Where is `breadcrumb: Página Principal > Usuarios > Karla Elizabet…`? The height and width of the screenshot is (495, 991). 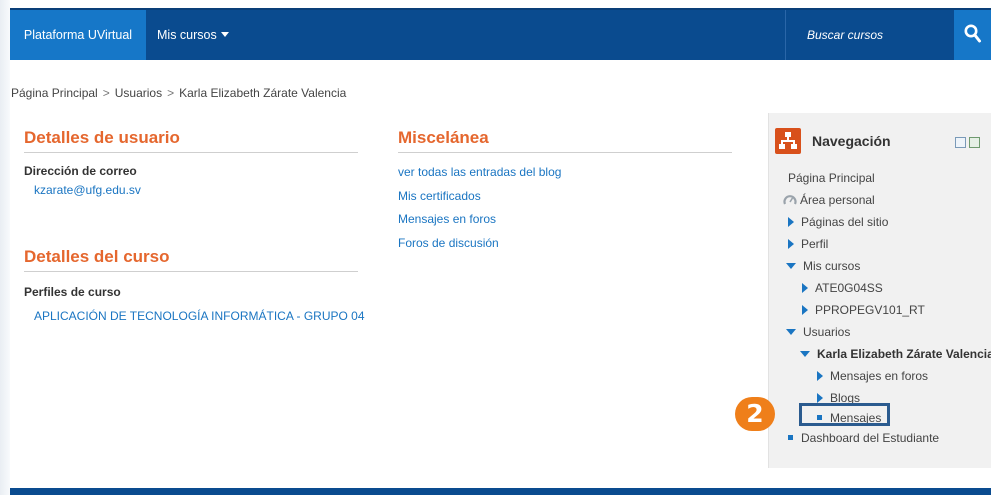 breadcrumb: Página Principal > Usuarios > Karla Elizabet… is located at coordinates (178, 93).